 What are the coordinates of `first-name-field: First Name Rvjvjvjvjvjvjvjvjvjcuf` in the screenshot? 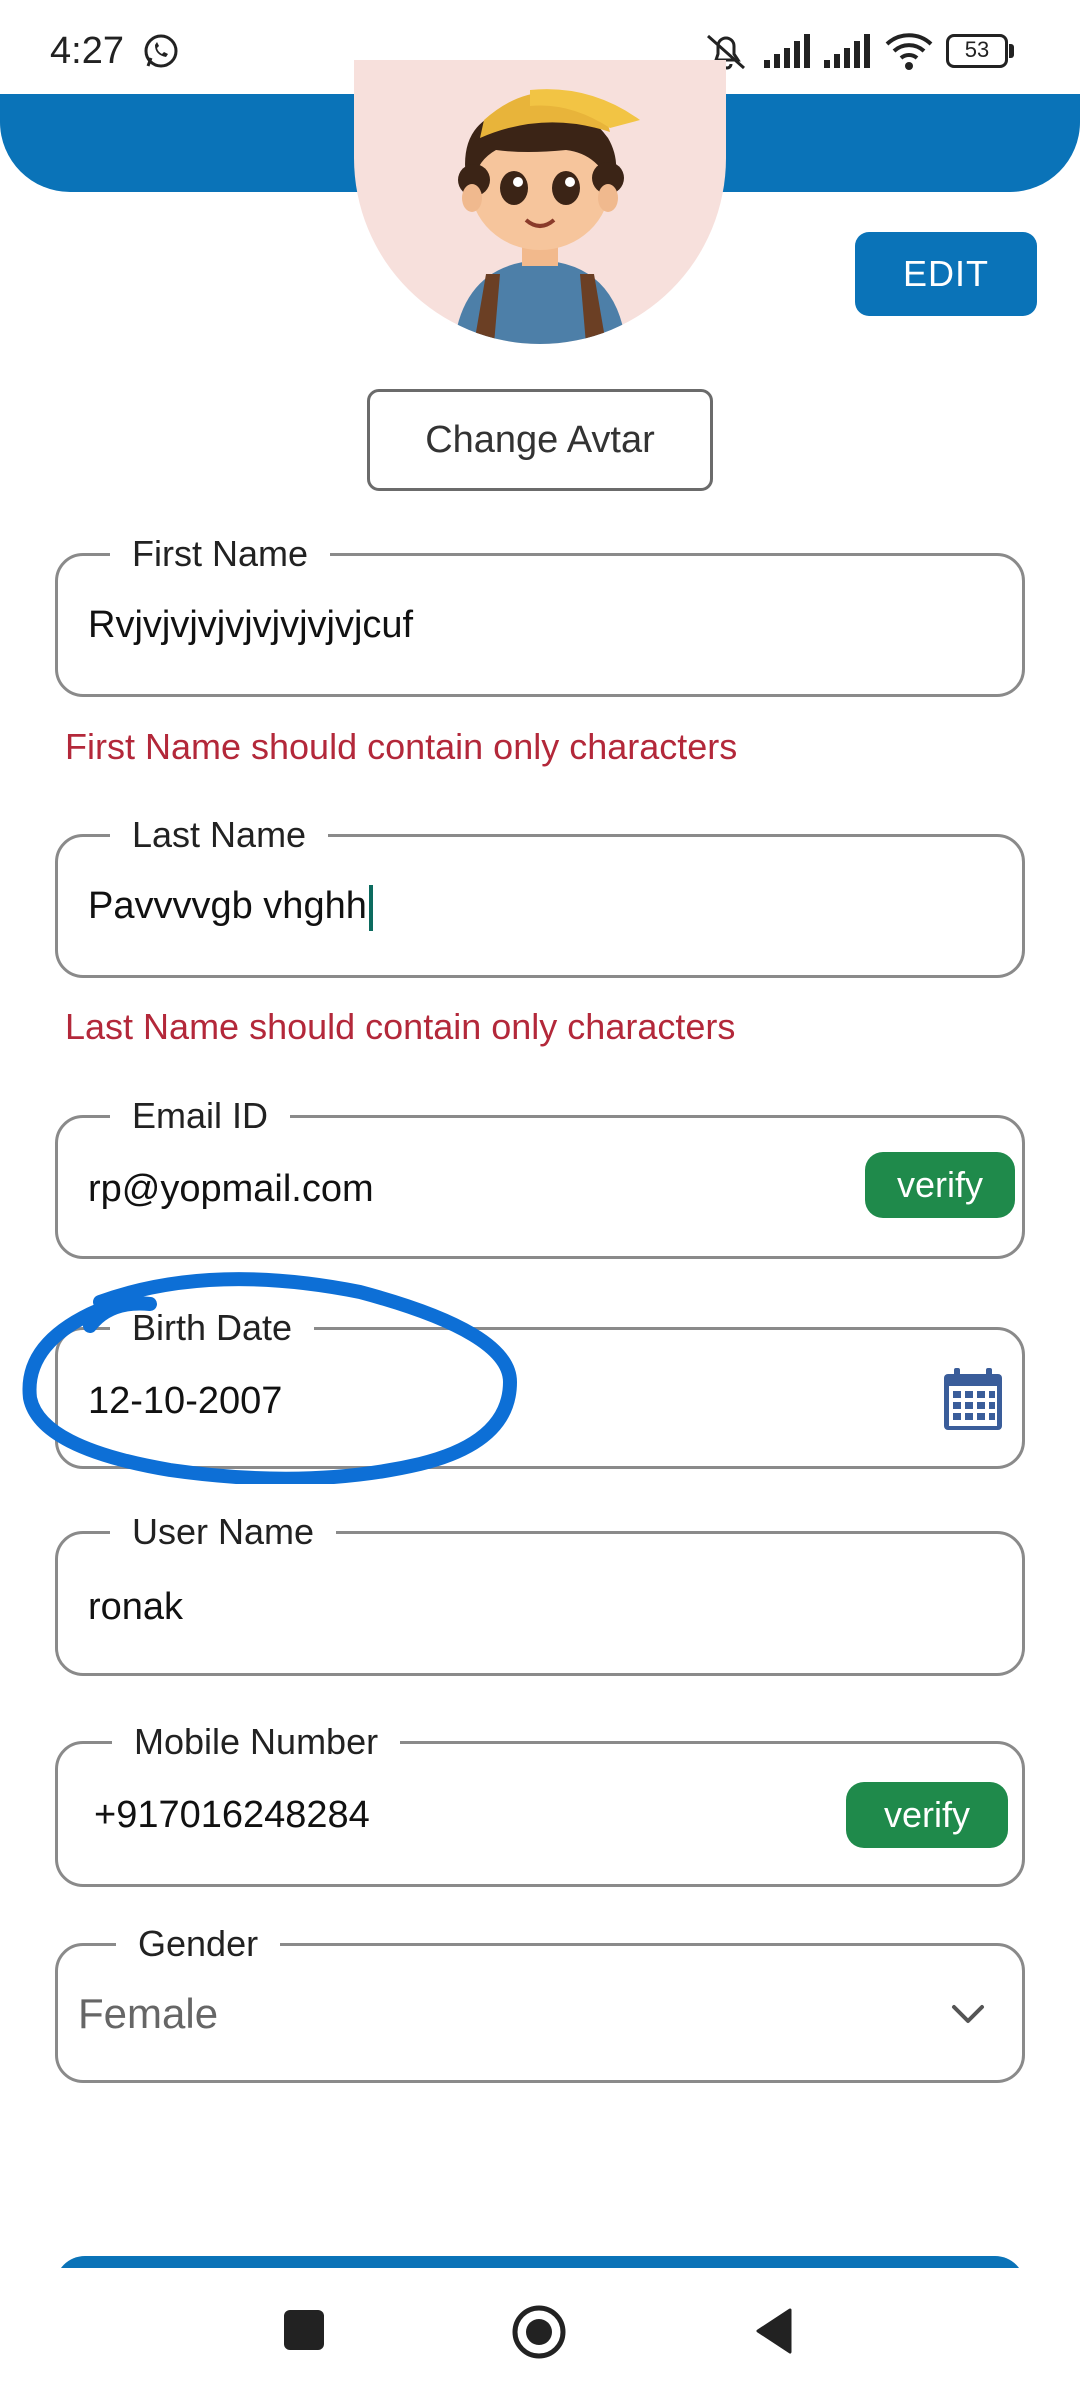 It's located at (540, 613).